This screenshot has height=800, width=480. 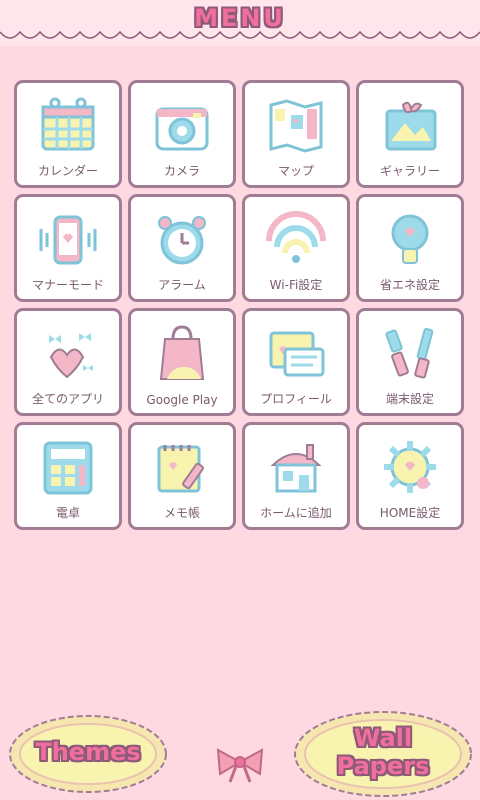 What do you see at coordinates (67, 285) in the screenshot?
I see `tile-label: マナーモード` at bounding box center [67, 285].